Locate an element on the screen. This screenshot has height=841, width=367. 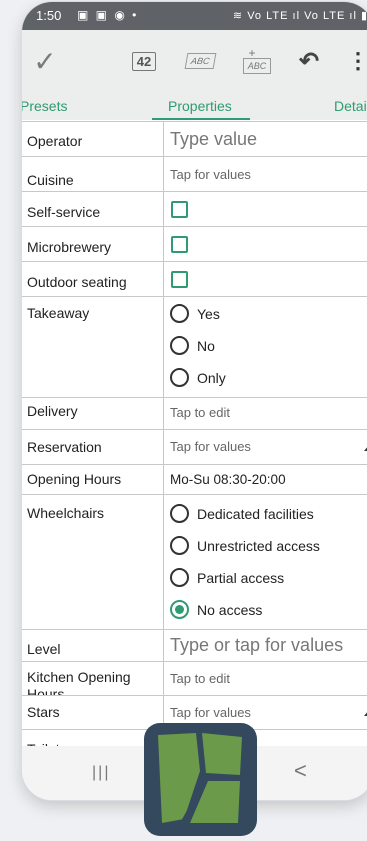
wheelchair-option-unrestricted: Unrestricted access is located at coordinates (245, 545).